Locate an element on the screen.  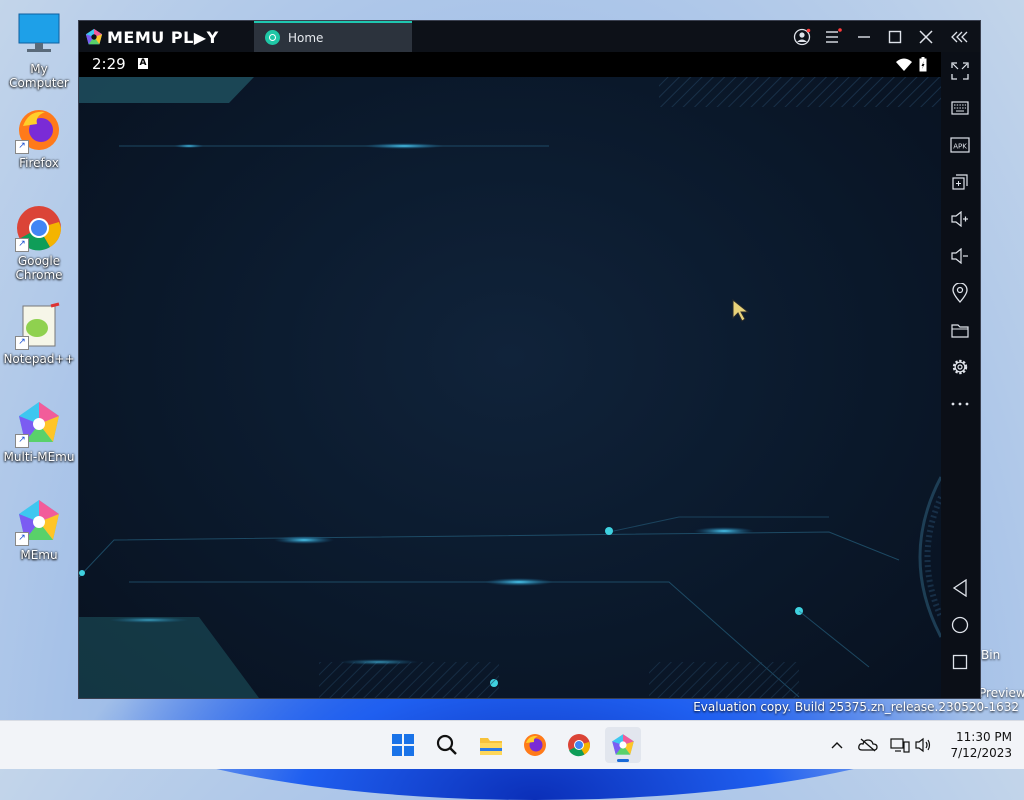
recents-icon is located at coordinates (960, 662).